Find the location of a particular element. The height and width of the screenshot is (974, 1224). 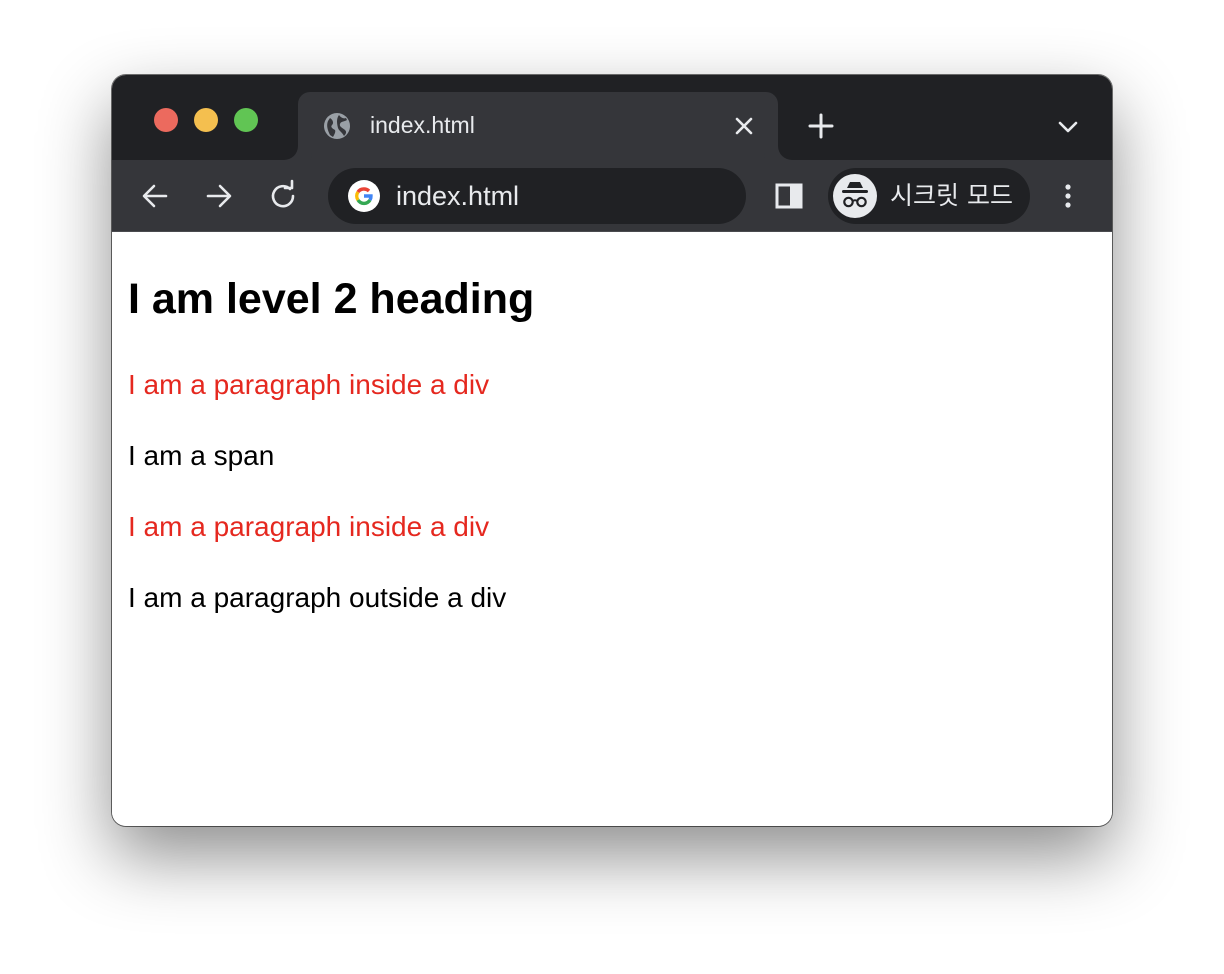

side-panel-icon is located at coordinates (789, 196).